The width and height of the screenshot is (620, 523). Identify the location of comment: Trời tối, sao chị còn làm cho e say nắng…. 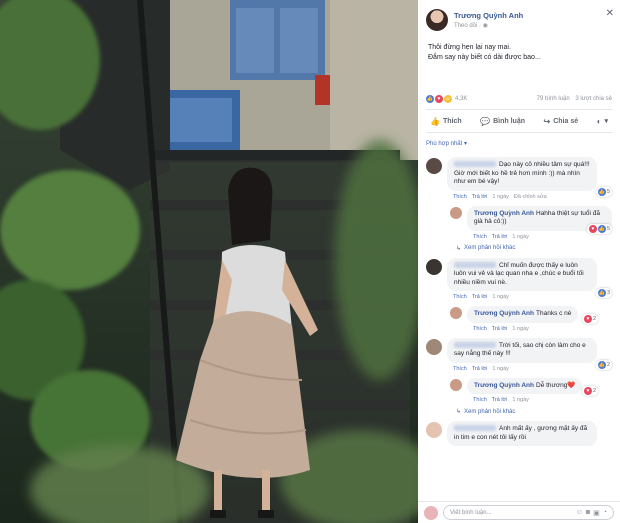
(519, 354).